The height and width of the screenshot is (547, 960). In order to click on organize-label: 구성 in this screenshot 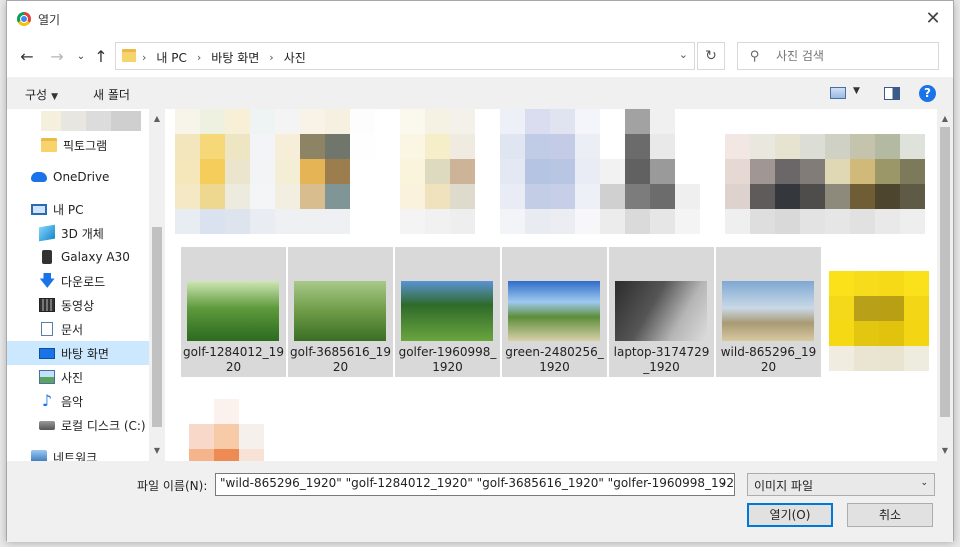, I will do `click(36, 95)`.